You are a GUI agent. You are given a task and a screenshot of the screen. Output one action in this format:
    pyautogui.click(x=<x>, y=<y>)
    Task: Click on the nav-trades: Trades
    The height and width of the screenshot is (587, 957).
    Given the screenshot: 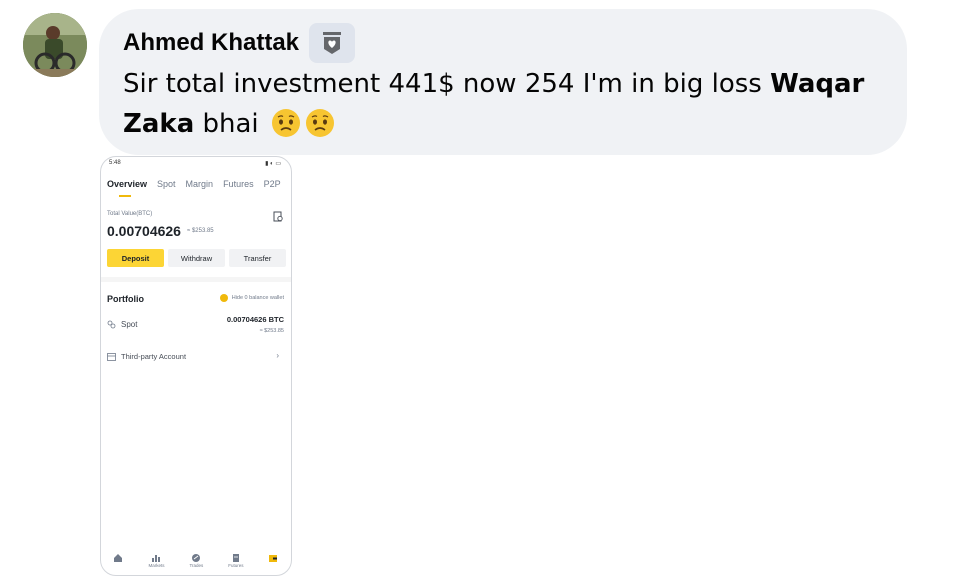 What is the action you would take?
    pyautogui.click(x=196, y=560)
    